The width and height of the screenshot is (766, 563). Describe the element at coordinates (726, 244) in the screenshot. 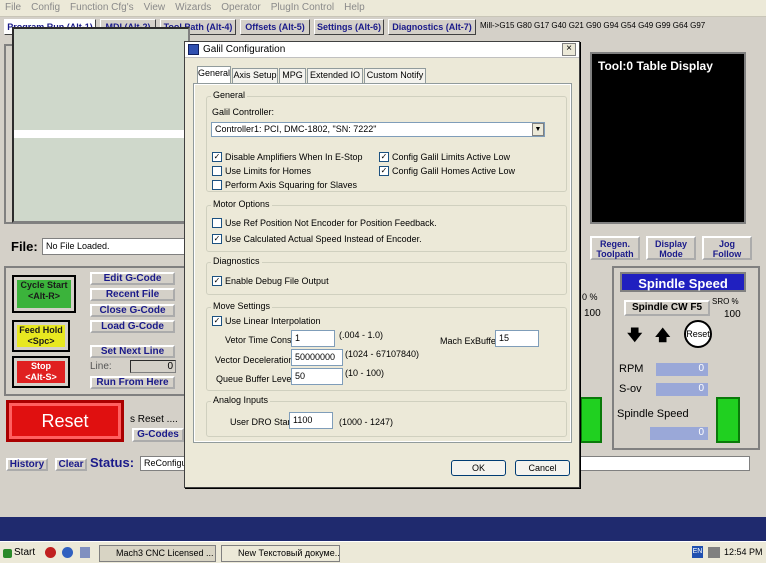

I see `jog-label: Jog` at that location.